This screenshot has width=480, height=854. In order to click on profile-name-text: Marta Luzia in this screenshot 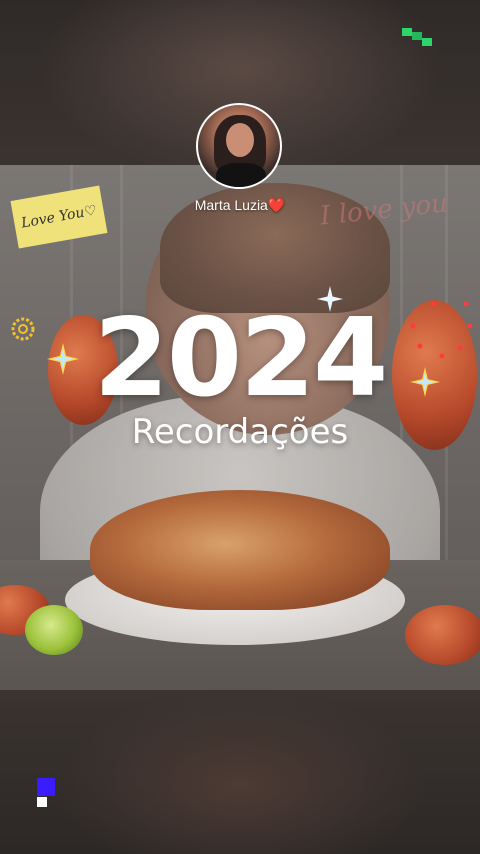, I will do `click(231, 205)`.